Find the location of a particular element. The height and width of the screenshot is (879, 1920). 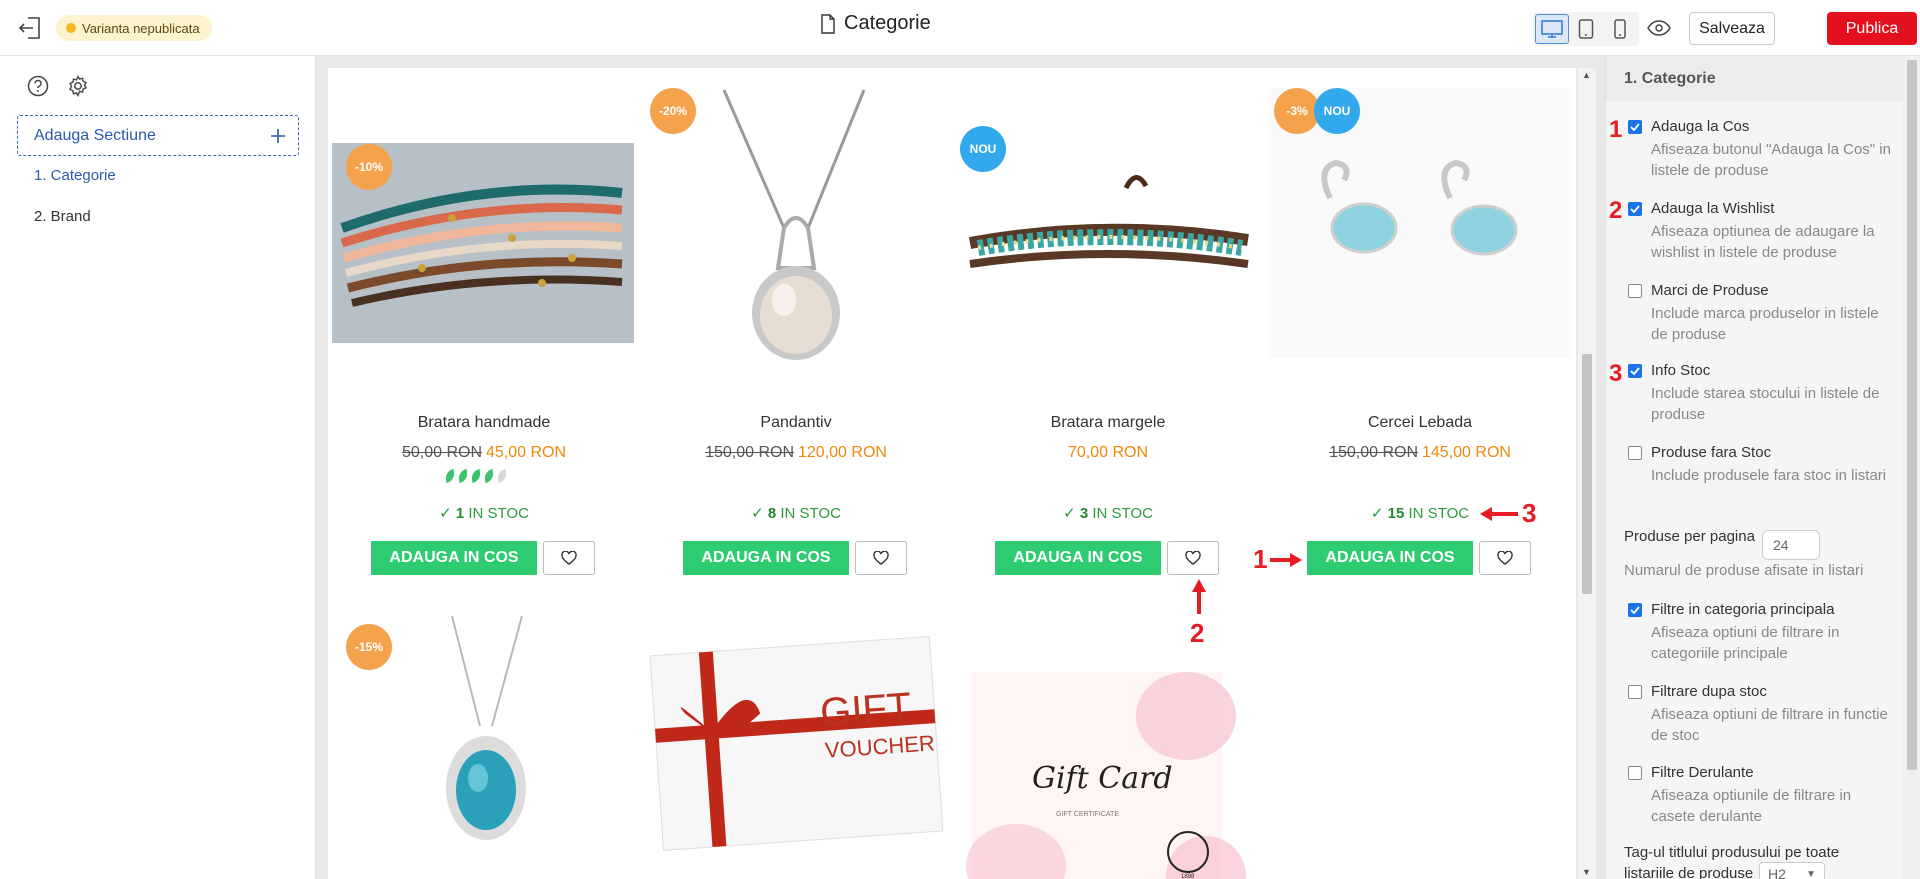

title-tag-value: H2 is located at coordinates (1777, 872).